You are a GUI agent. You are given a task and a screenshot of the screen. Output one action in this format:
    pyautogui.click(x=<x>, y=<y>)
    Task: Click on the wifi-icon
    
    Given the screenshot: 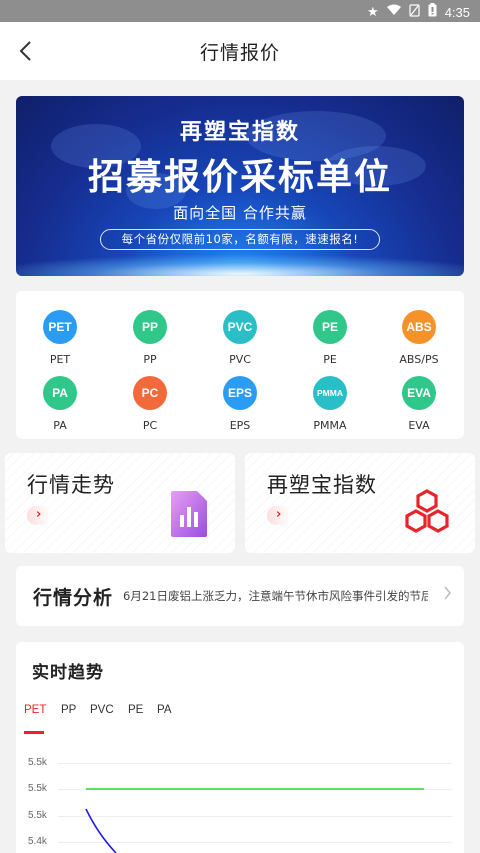 What is the action you would take?
    pyautogui.click(x=393, y=12)
    